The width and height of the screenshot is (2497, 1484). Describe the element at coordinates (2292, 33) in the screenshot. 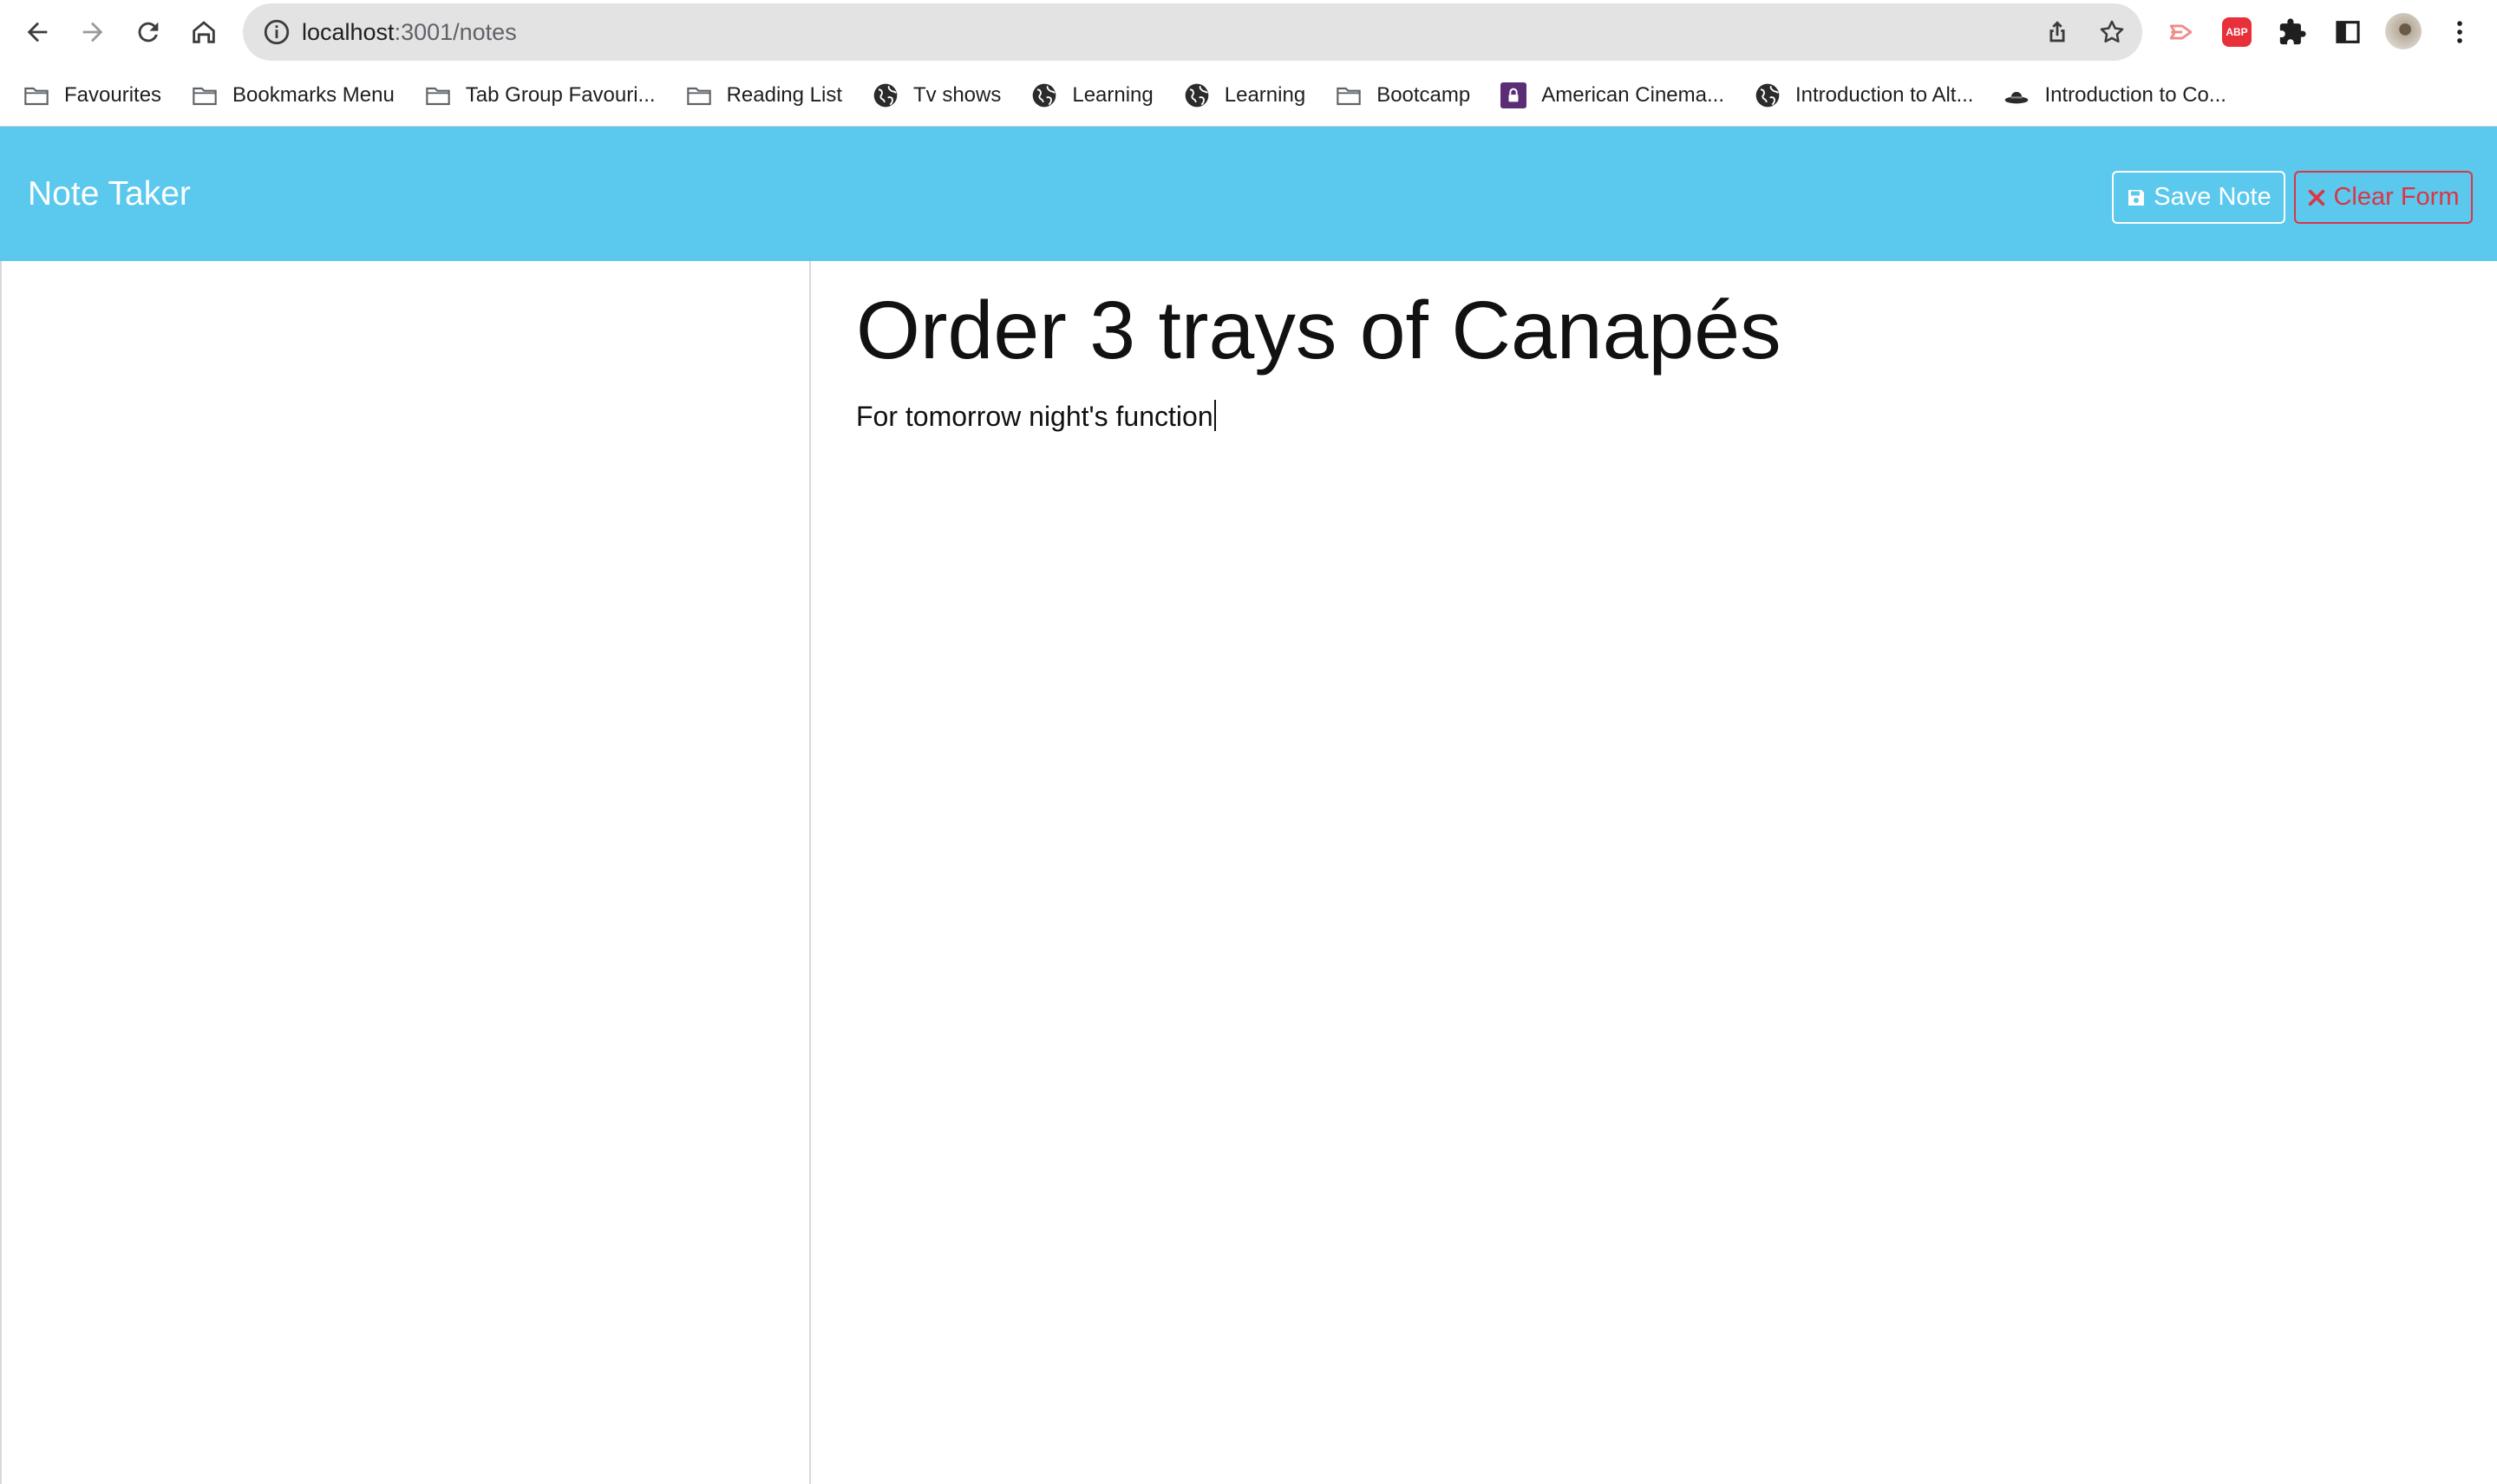

I see `puzzle-icon` at that location.